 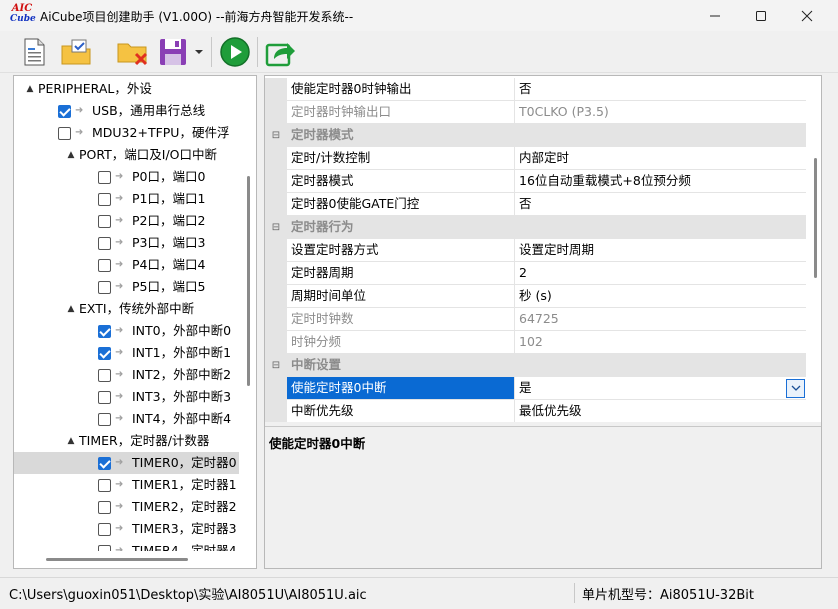 I want to click on property-row: 使能定时器0中断是, so click(x=535, y=388).